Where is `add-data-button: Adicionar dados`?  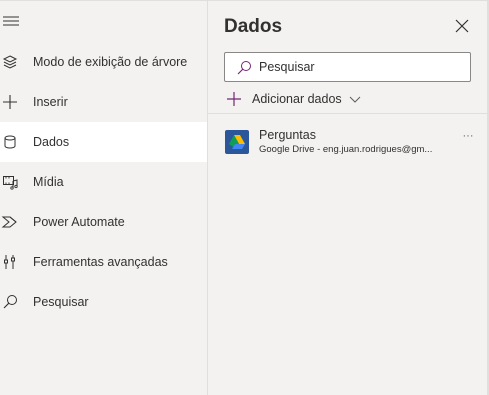
add-data-button: Adicionar dados is located at coordinates (293, 99).